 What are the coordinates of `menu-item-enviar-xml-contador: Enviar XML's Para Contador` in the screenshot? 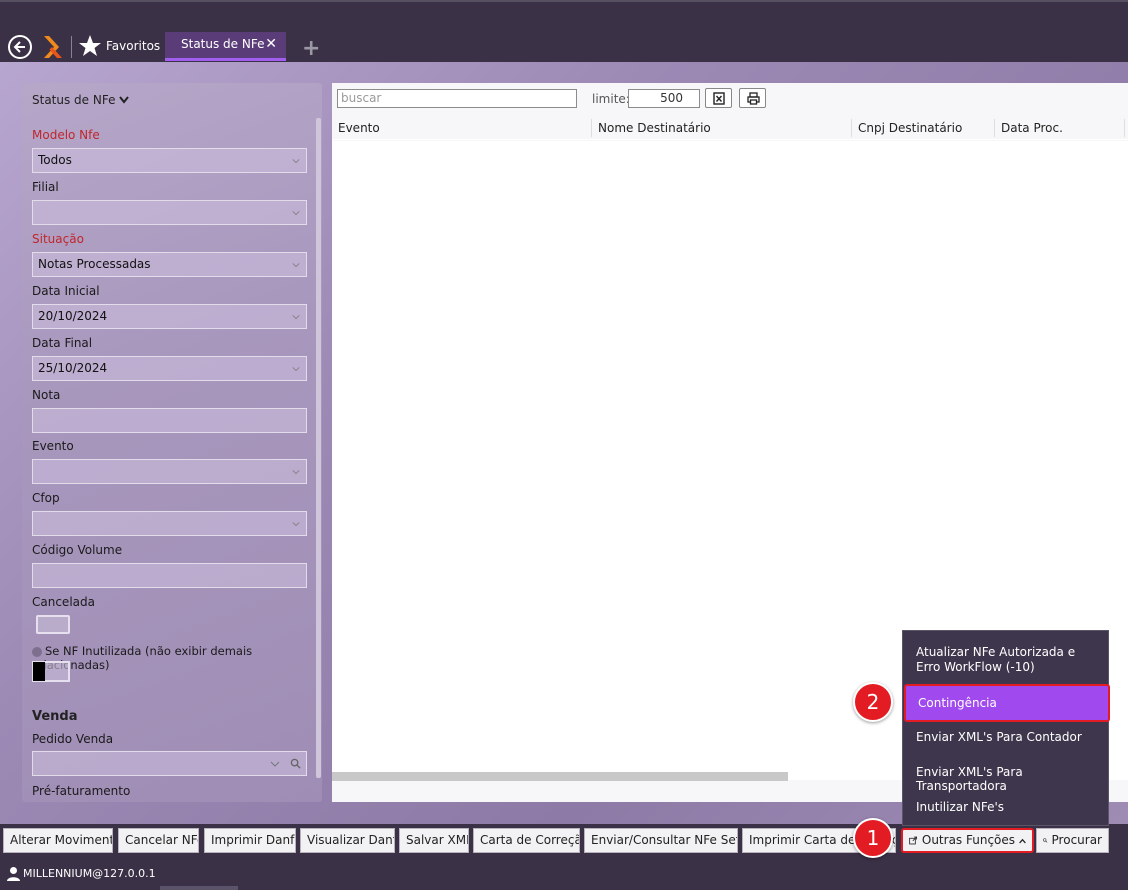 It's located at (1005, 737).